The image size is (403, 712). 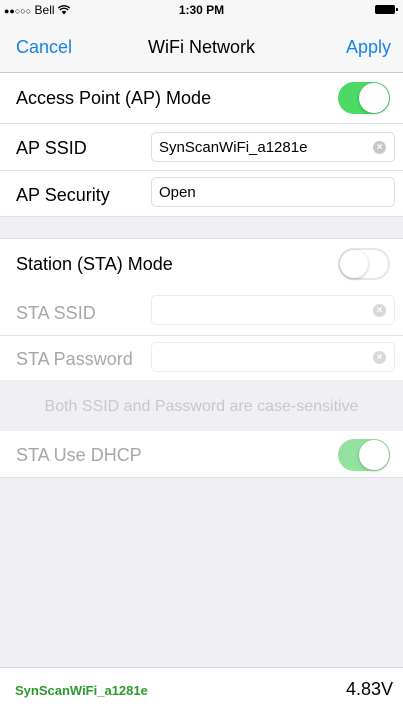 I want to click on apply-button: Apply, so click(x=368, y=47).